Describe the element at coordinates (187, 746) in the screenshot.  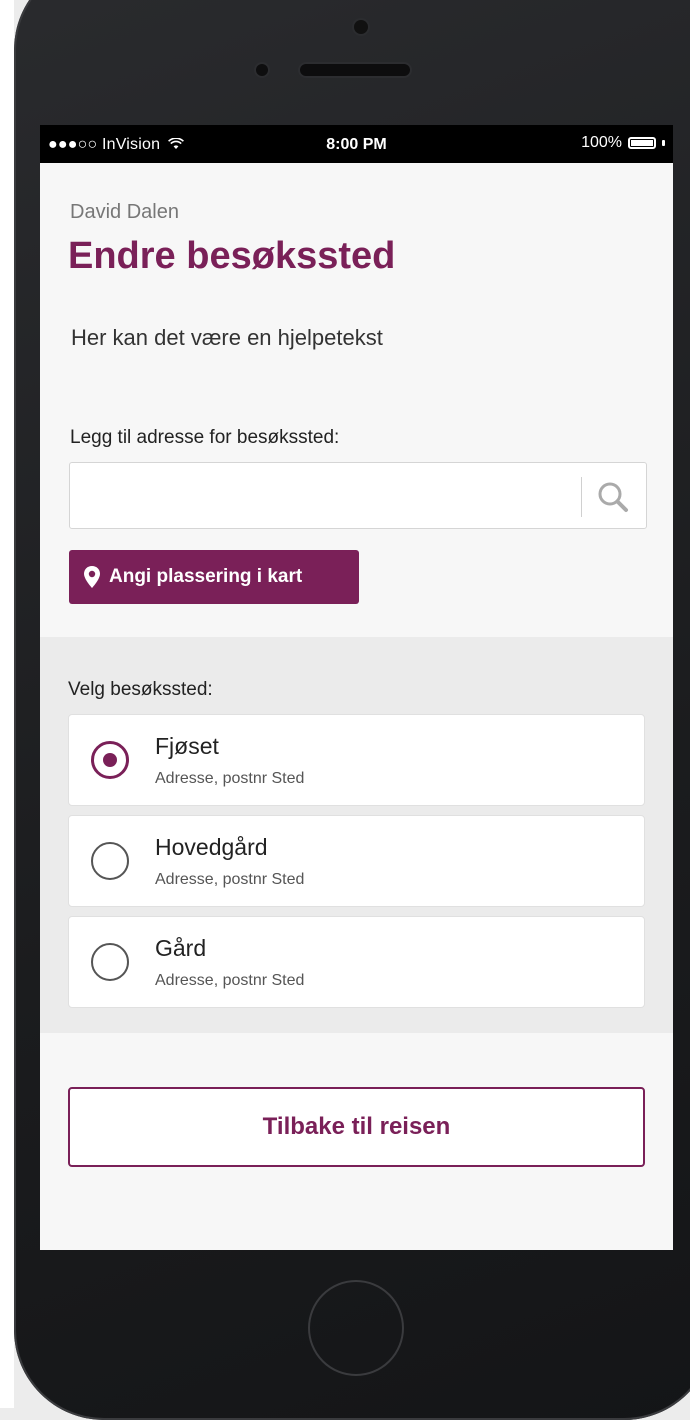
I see `choice-name: Fjøset` at that location.